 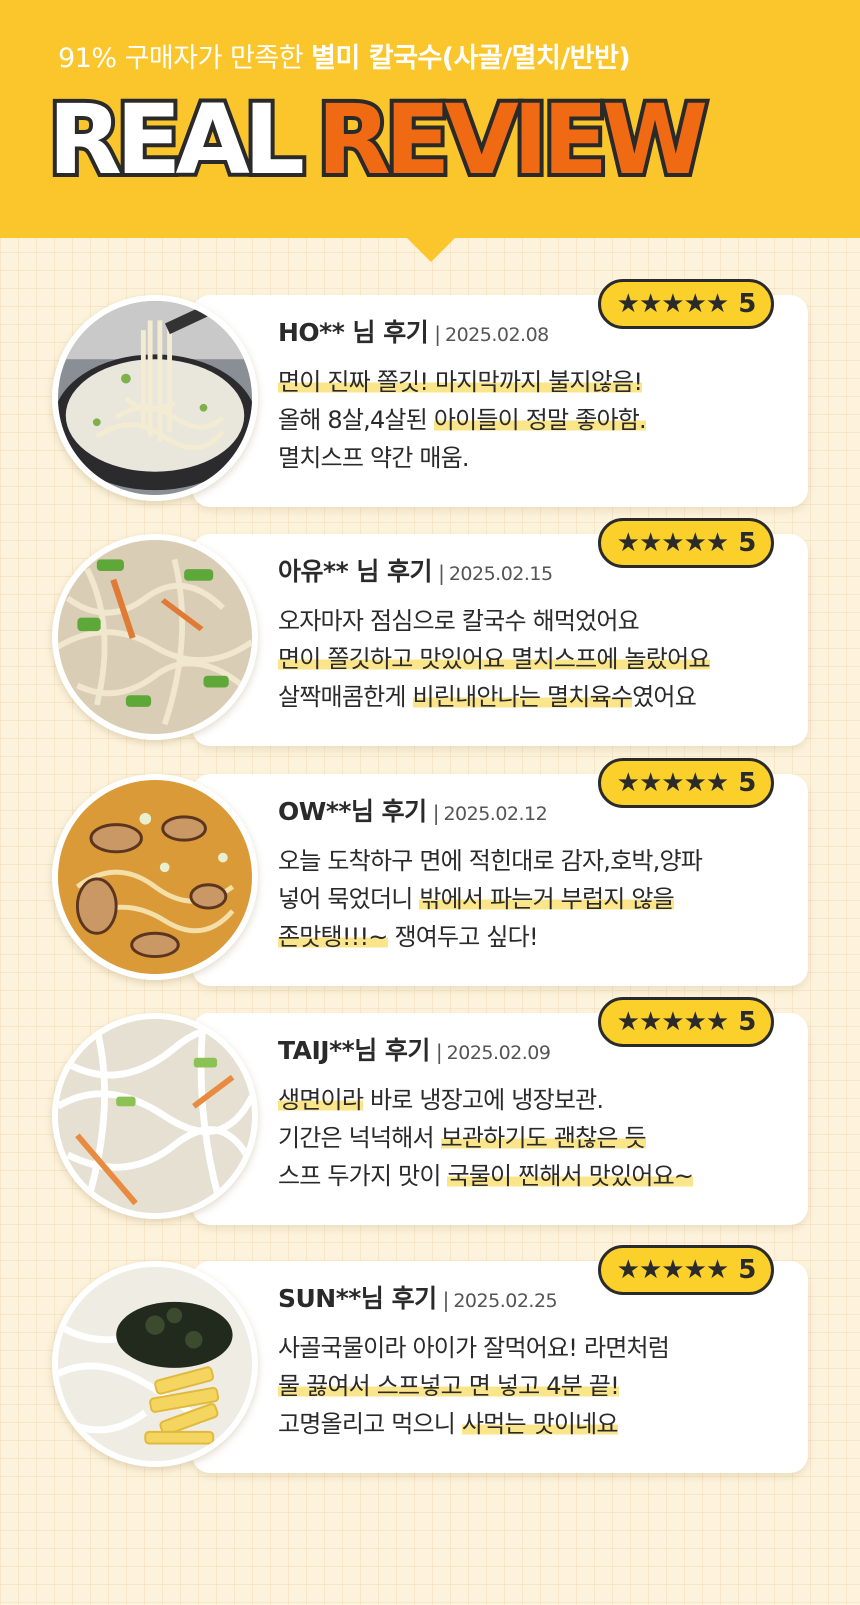 I want to click on review-text-line: 기간은 넉넉해서 보관하기도 괜찮은 듯, so click(x=538, y=1138).